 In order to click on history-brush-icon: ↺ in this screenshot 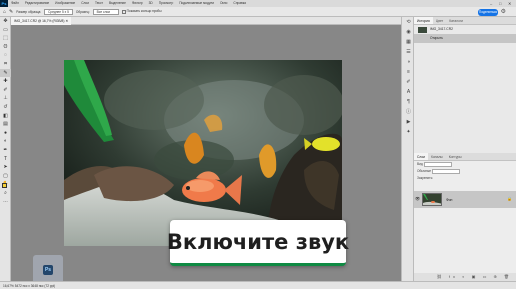, I will do `click(5, 107)`.